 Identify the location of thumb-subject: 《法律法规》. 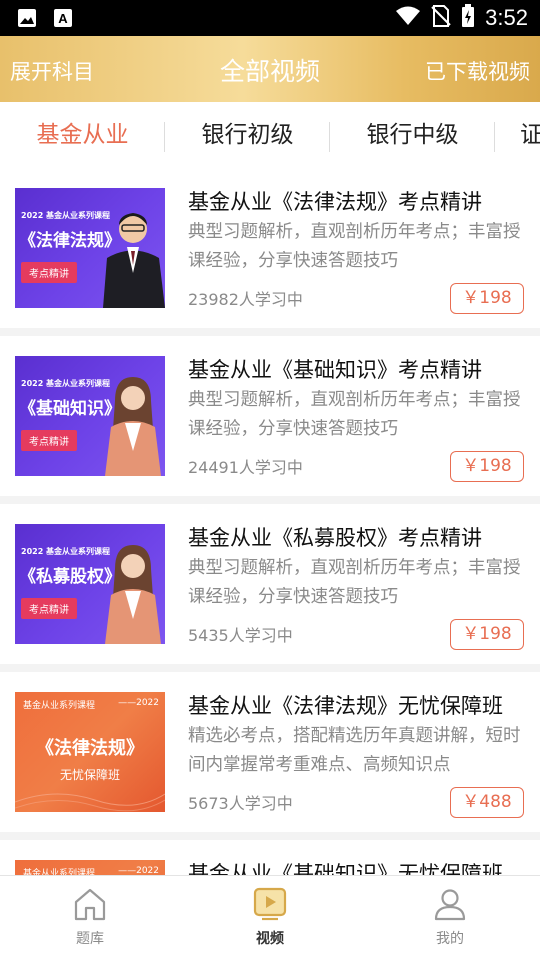
(90, 748).